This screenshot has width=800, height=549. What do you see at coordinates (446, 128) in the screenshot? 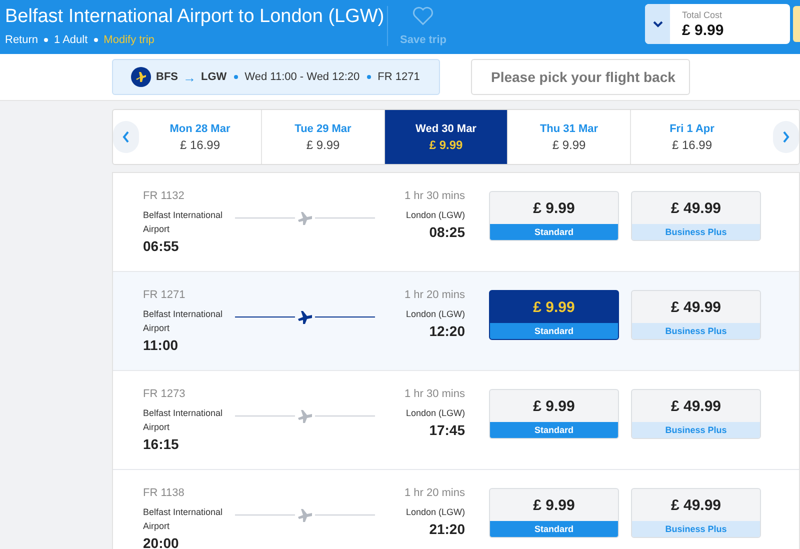
I see `date-label: Wed 30 Mar` at bounding box center [446, 128].